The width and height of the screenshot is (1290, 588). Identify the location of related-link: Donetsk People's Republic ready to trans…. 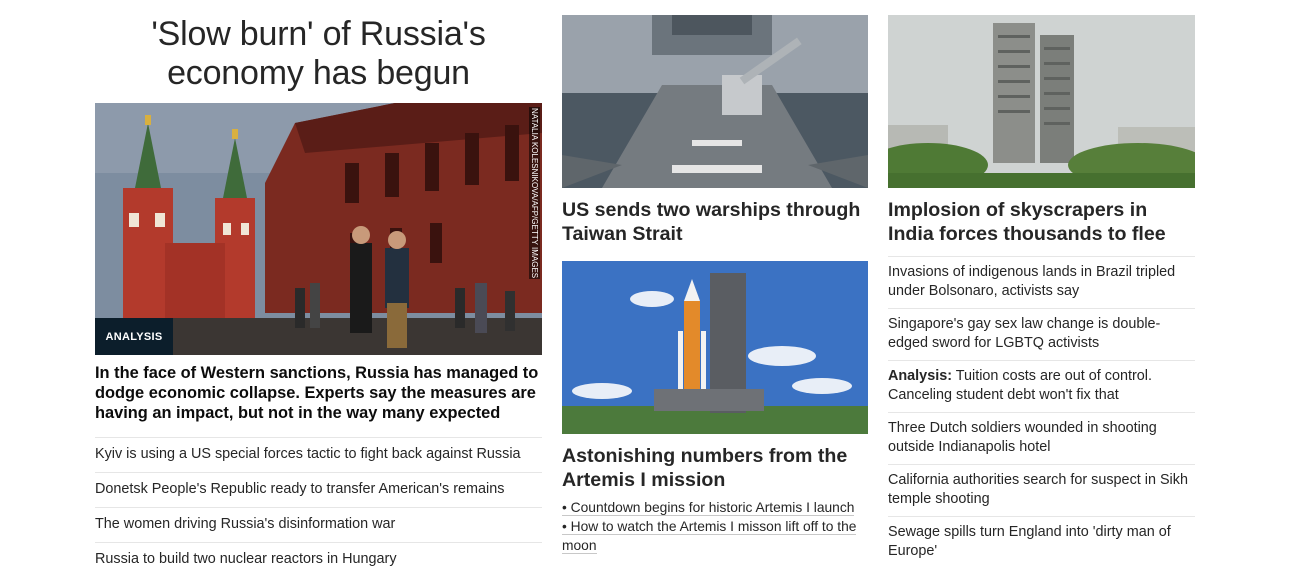
(299, 489).